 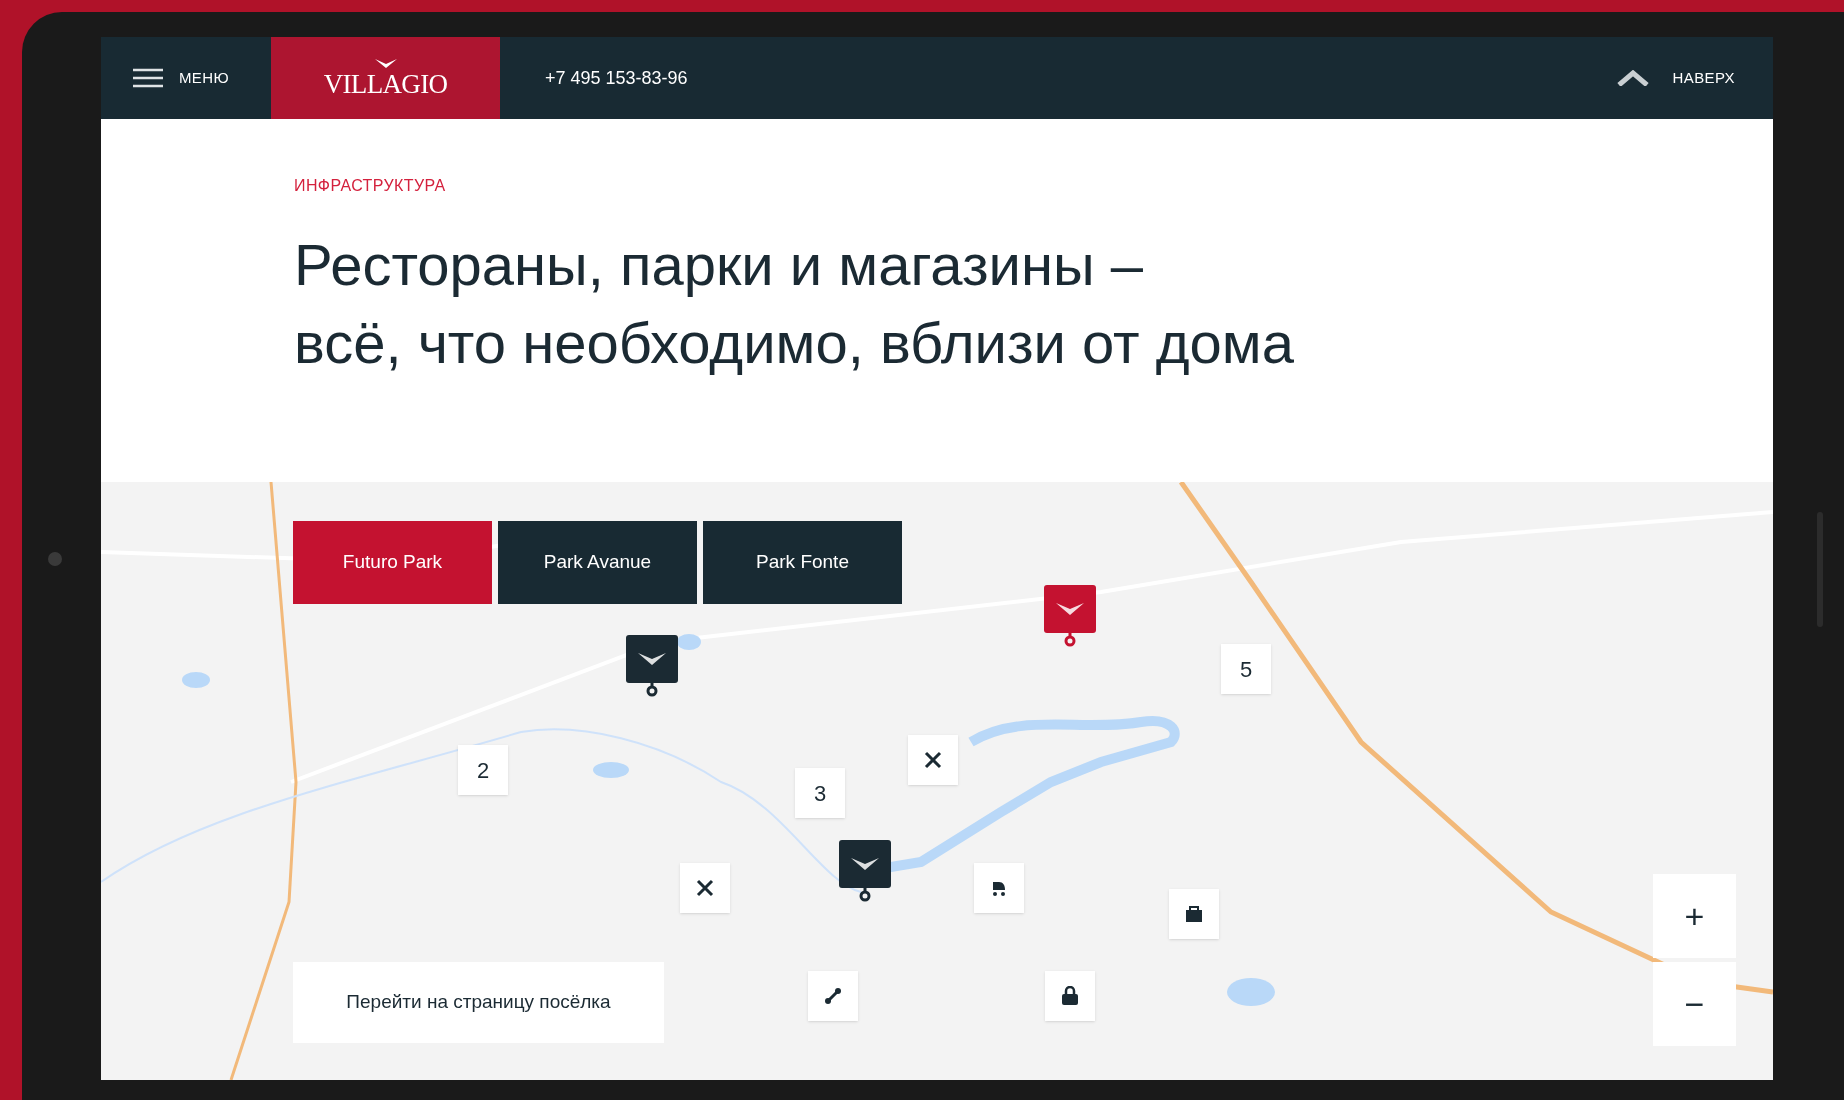 What do you see at coordinates (802, 562) in the screenshot?
I see `village-tab: Park Fonte` at bounding box center [802, 562].